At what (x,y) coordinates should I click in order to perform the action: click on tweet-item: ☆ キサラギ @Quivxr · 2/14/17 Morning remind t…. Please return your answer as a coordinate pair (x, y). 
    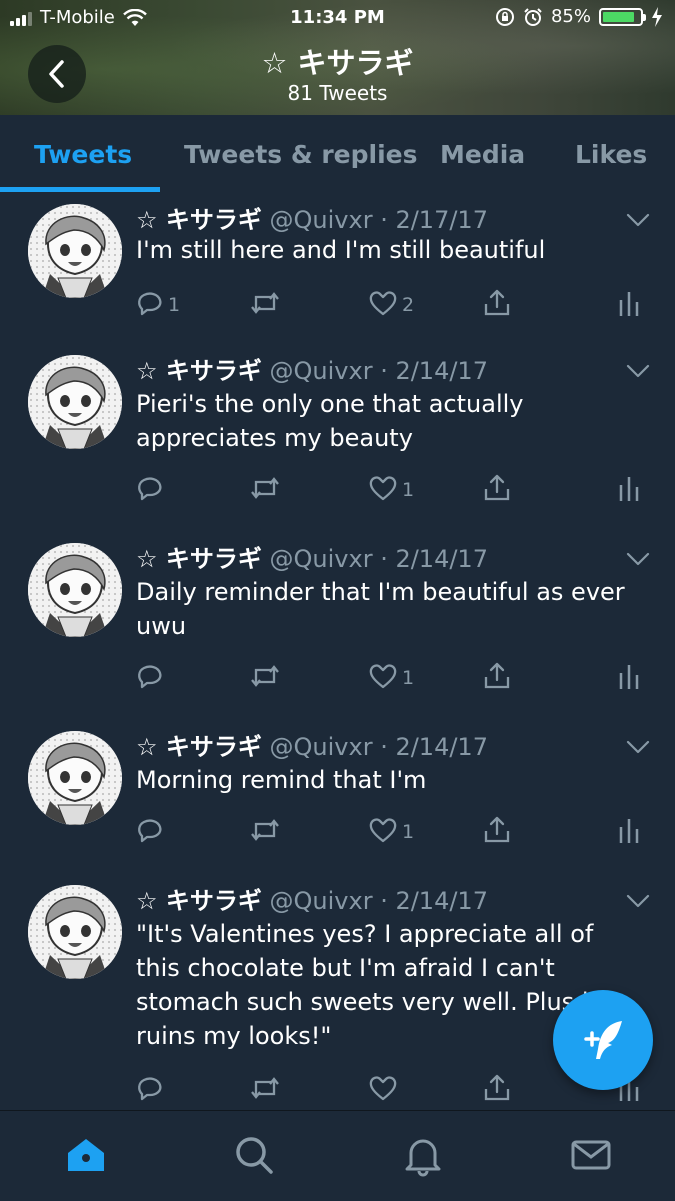
    Looking at the image, I should click on (337, 788).